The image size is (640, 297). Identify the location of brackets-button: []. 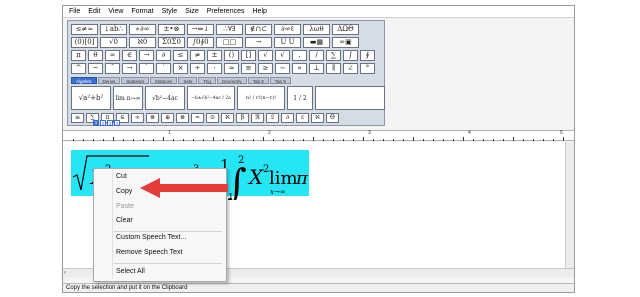
(248, 55).